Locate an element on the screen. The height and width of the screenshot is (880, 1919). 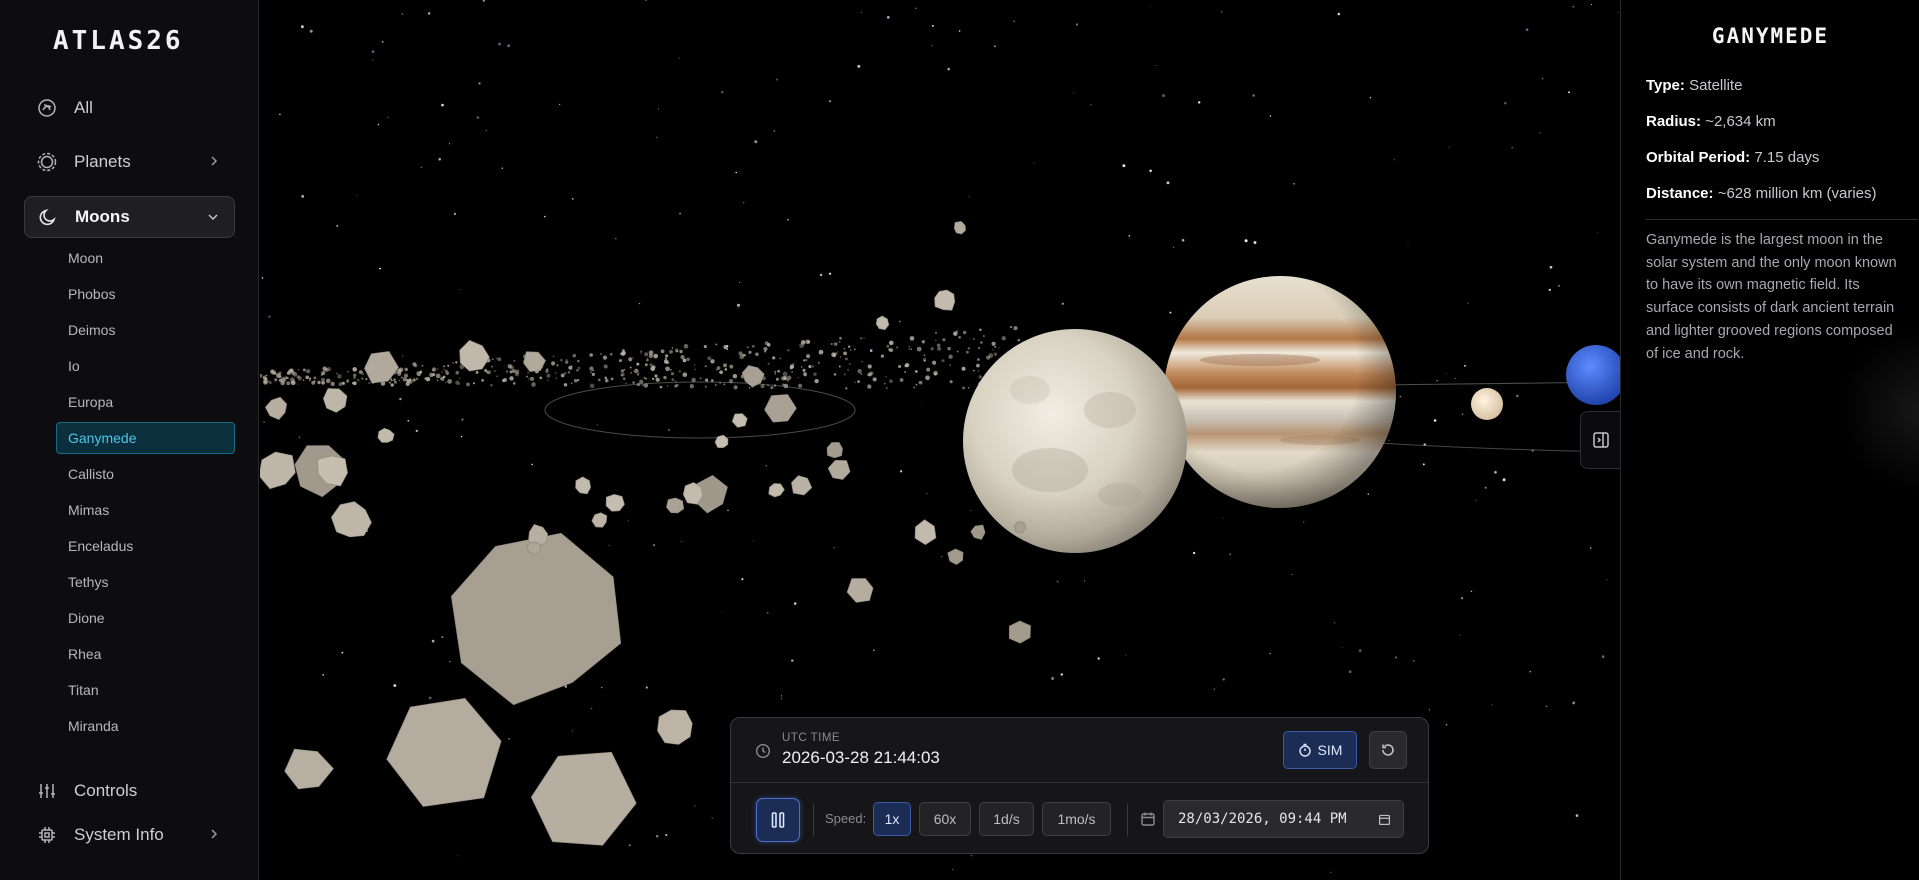
moon-item-moon: Moon is located at coordinates (145, 258).